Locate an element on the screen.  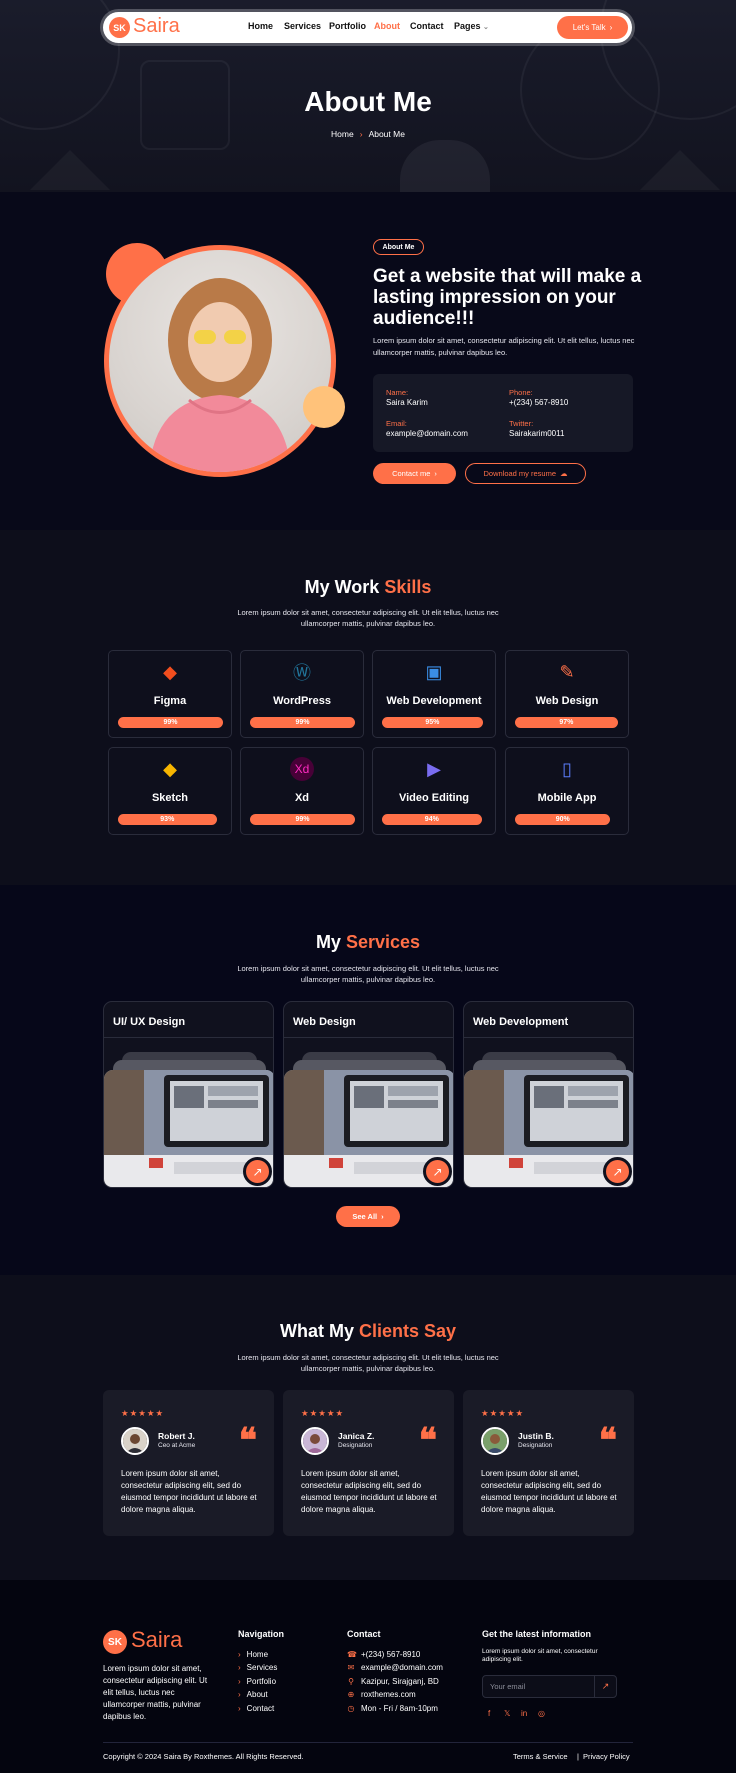
nav-portfolio: Portfolio is located at coordinates (347, 26).